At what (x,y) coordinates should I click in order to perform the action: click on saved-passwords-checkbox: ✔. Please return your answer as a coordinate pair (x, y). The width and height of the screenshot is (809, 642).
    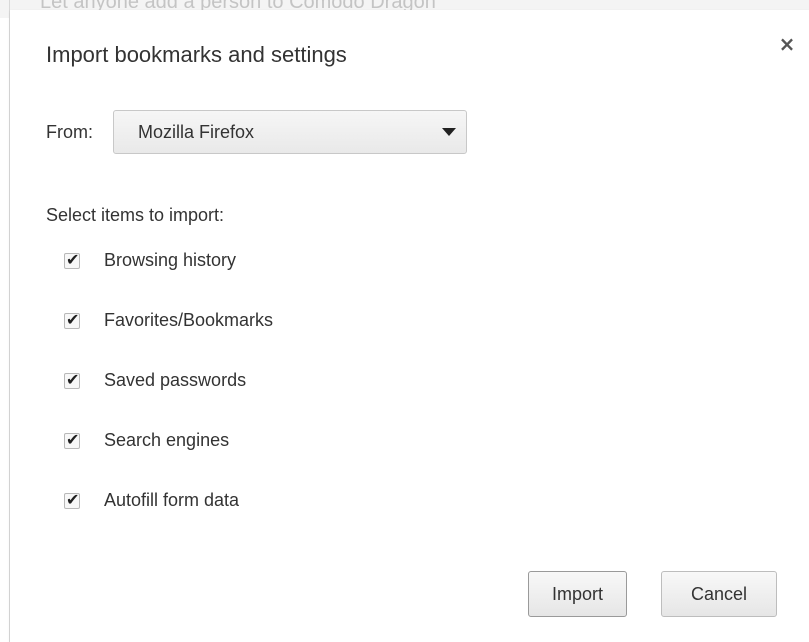
    Looking at the image, I should click on (72, 379).